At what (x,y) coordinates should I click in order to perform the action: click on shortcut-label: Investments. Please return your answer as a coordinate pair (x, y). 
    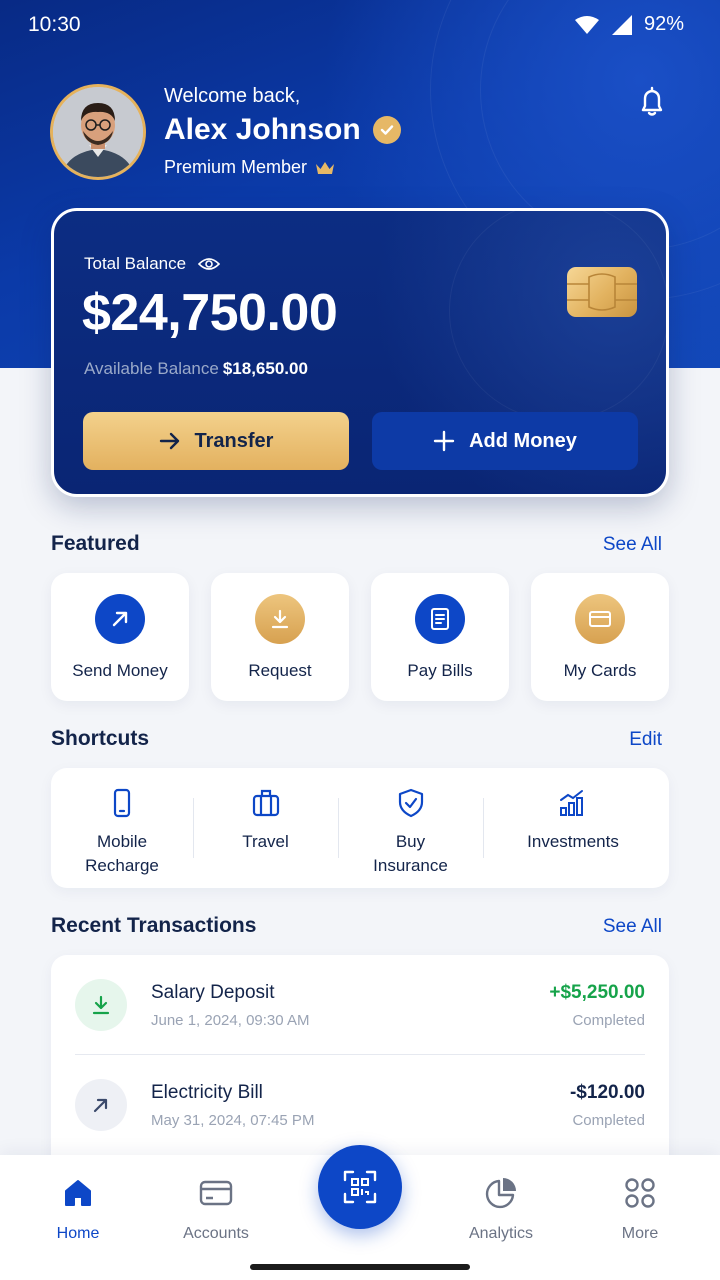
    Looking at the image, I should click on (573, 841).